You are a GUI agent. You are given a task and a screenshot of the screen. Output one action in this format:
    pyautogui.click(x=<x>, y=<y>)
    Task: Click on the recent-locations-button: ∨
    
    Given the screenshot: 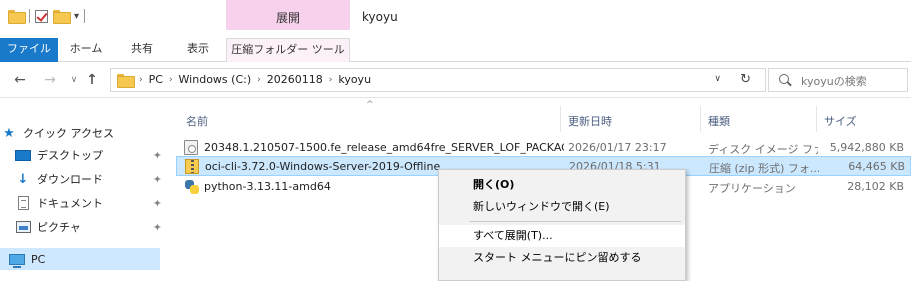 What is the action you would take?
    pyautogui.click(x=74, y=80)
    